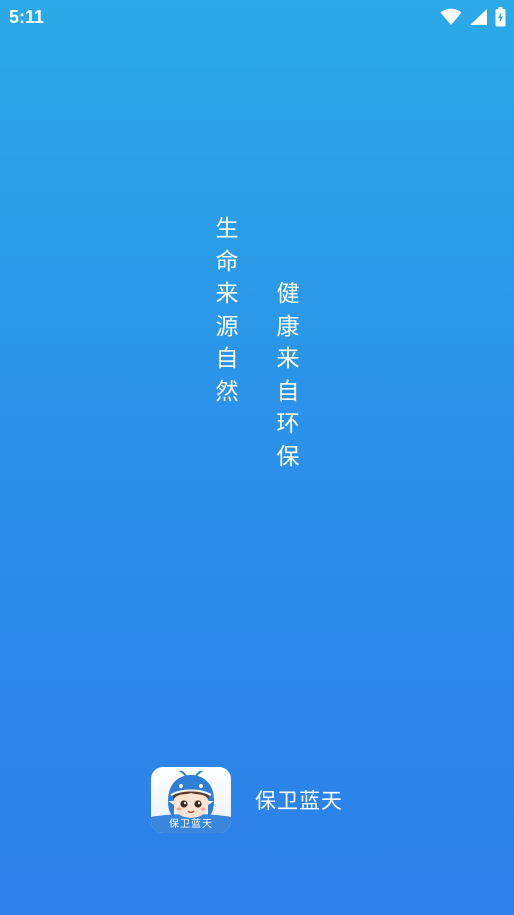 This screenshot has height=915, width=514. I want to click on status-bar: 5:11, so click(257, 17).